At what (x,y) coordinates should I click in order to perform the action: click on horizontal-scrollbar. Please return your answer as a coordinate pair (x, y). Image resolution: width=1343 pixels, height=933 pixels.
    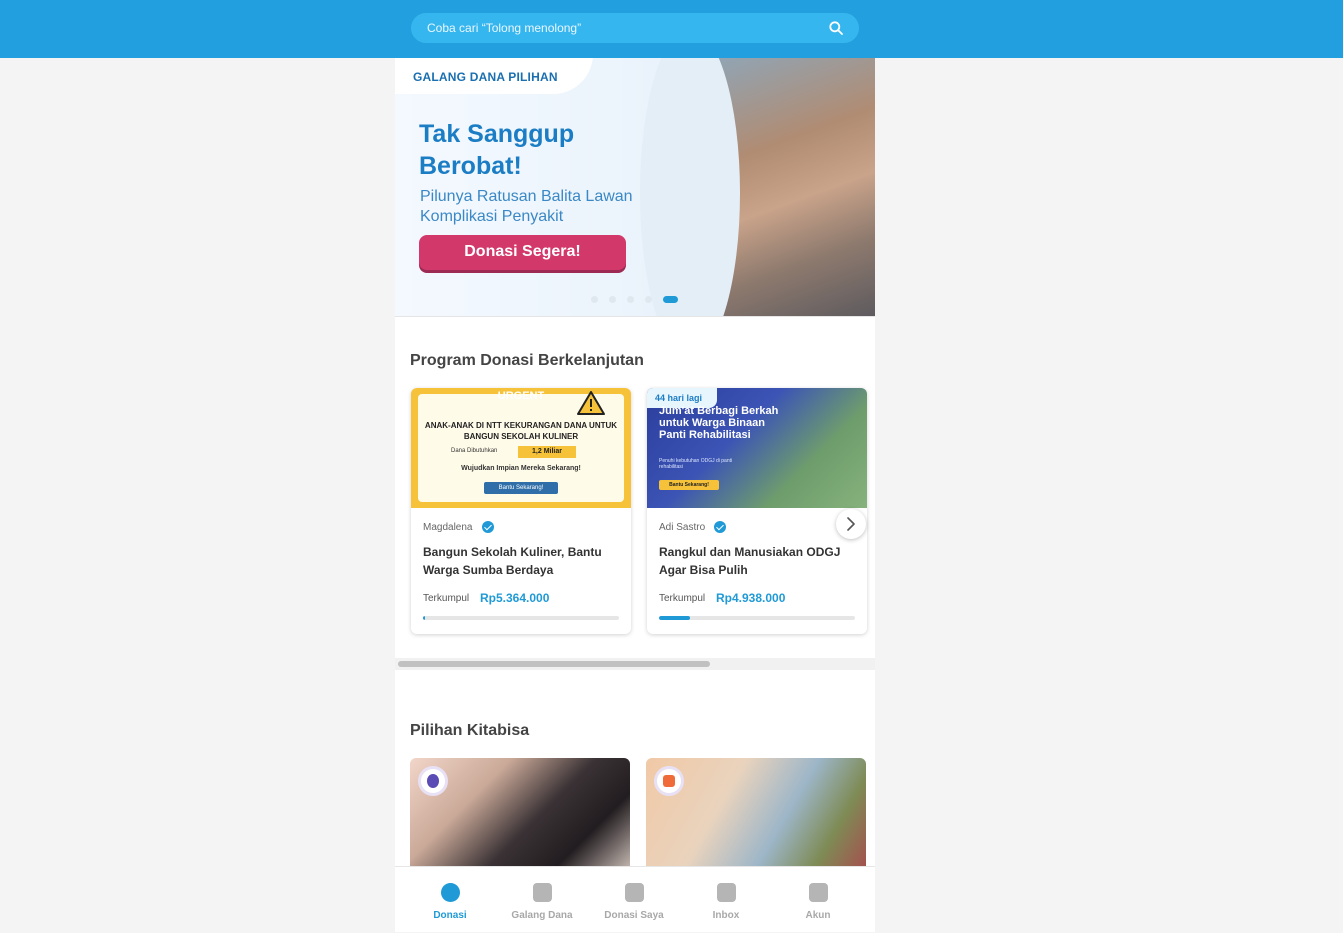
    Looking at the image, I should click on (635, 664).